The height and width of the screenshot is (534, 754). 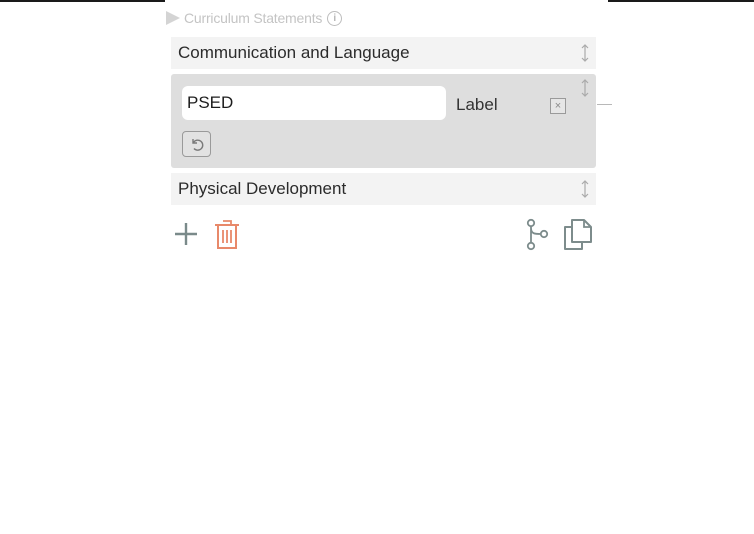 What do you see at coordinates (385, 236) in the screenshot?
I see `item-toolbar` at bounding box center [385, 236].